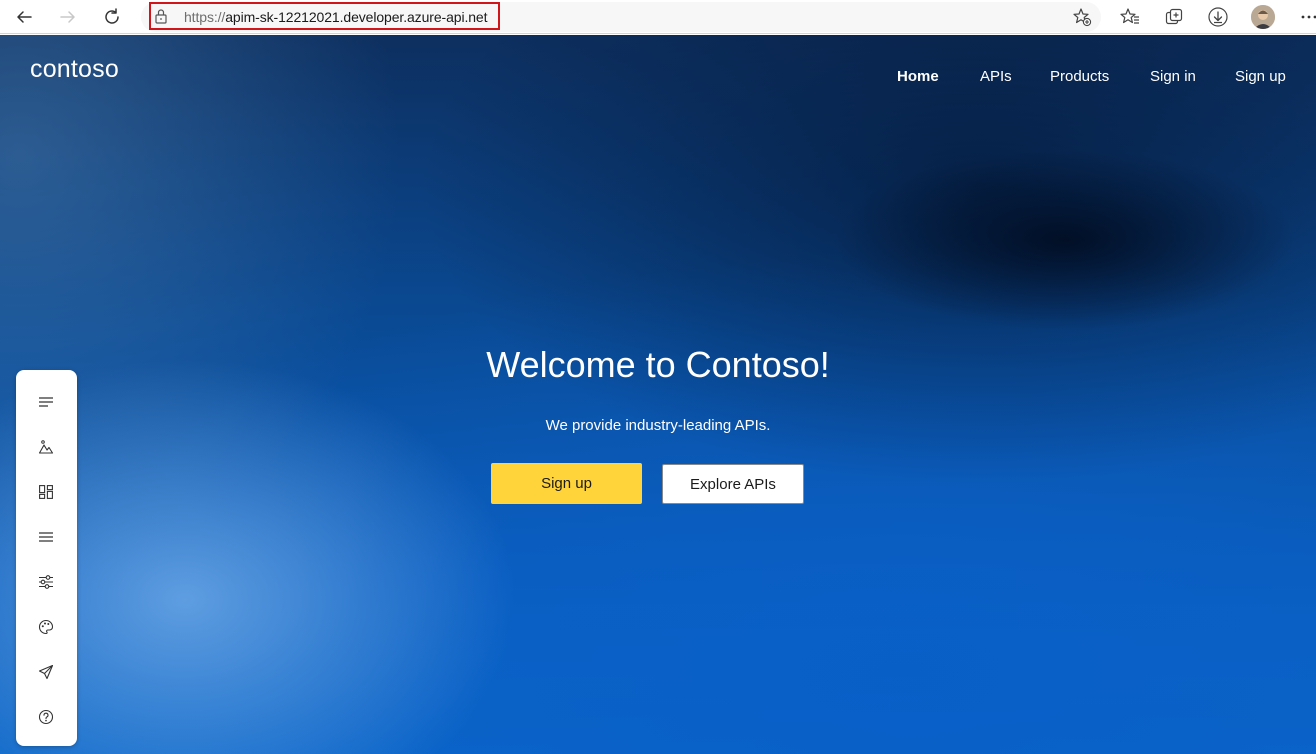 The width and height of the screenshot is (1316, 754). What do you see at coordinates (658, 425) in the screenshot?
I see `hero-subtitle: We provide industry-leading APIs.` at bounding box center [658, 425].